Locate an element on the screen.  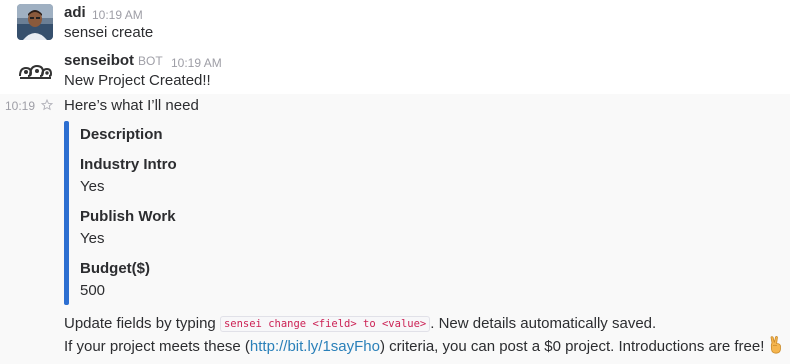
message-text: New Project Created!! is located at coordinates (137, 80).